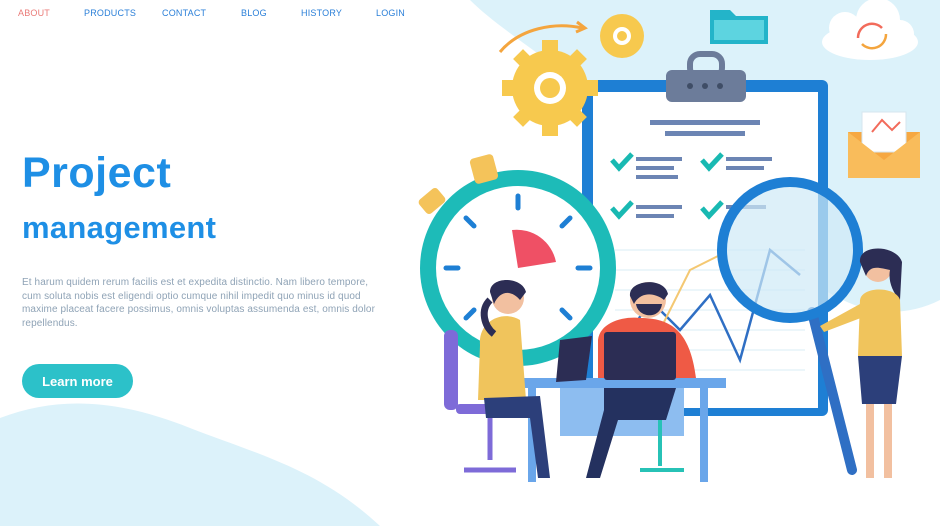  I want to click on hero-subtitle: management, so click(119, 227).